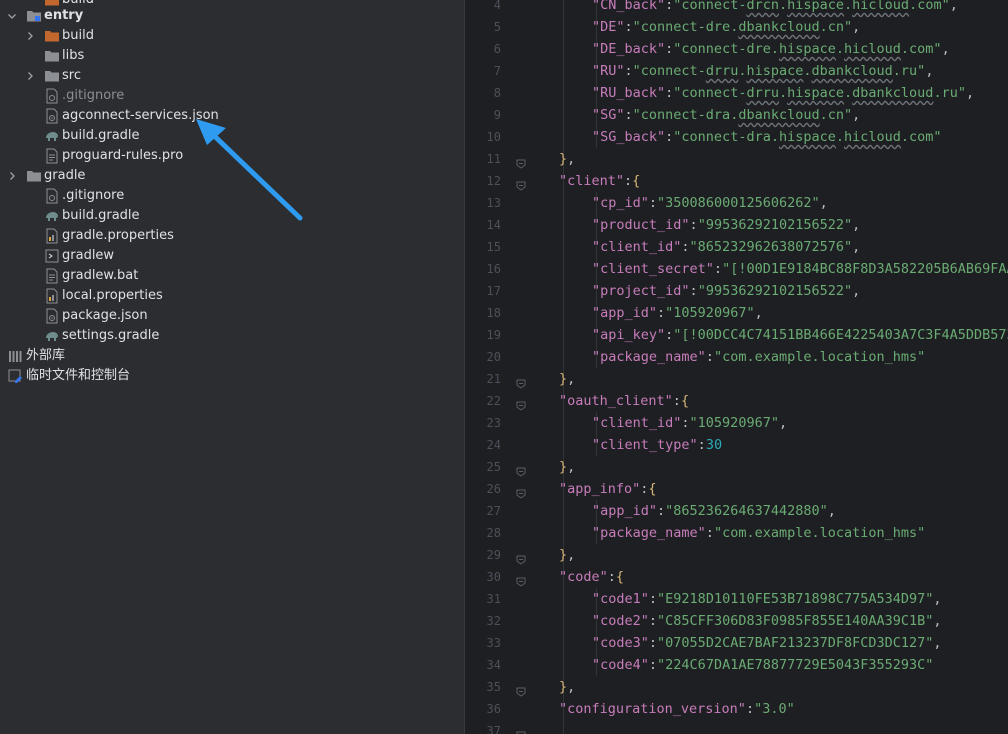 The image size is (1008, 734). Describe the element at coordinates (726, 247) in the screenshot. I see `code-line: "client_id":"865232962638072576",` at that location.